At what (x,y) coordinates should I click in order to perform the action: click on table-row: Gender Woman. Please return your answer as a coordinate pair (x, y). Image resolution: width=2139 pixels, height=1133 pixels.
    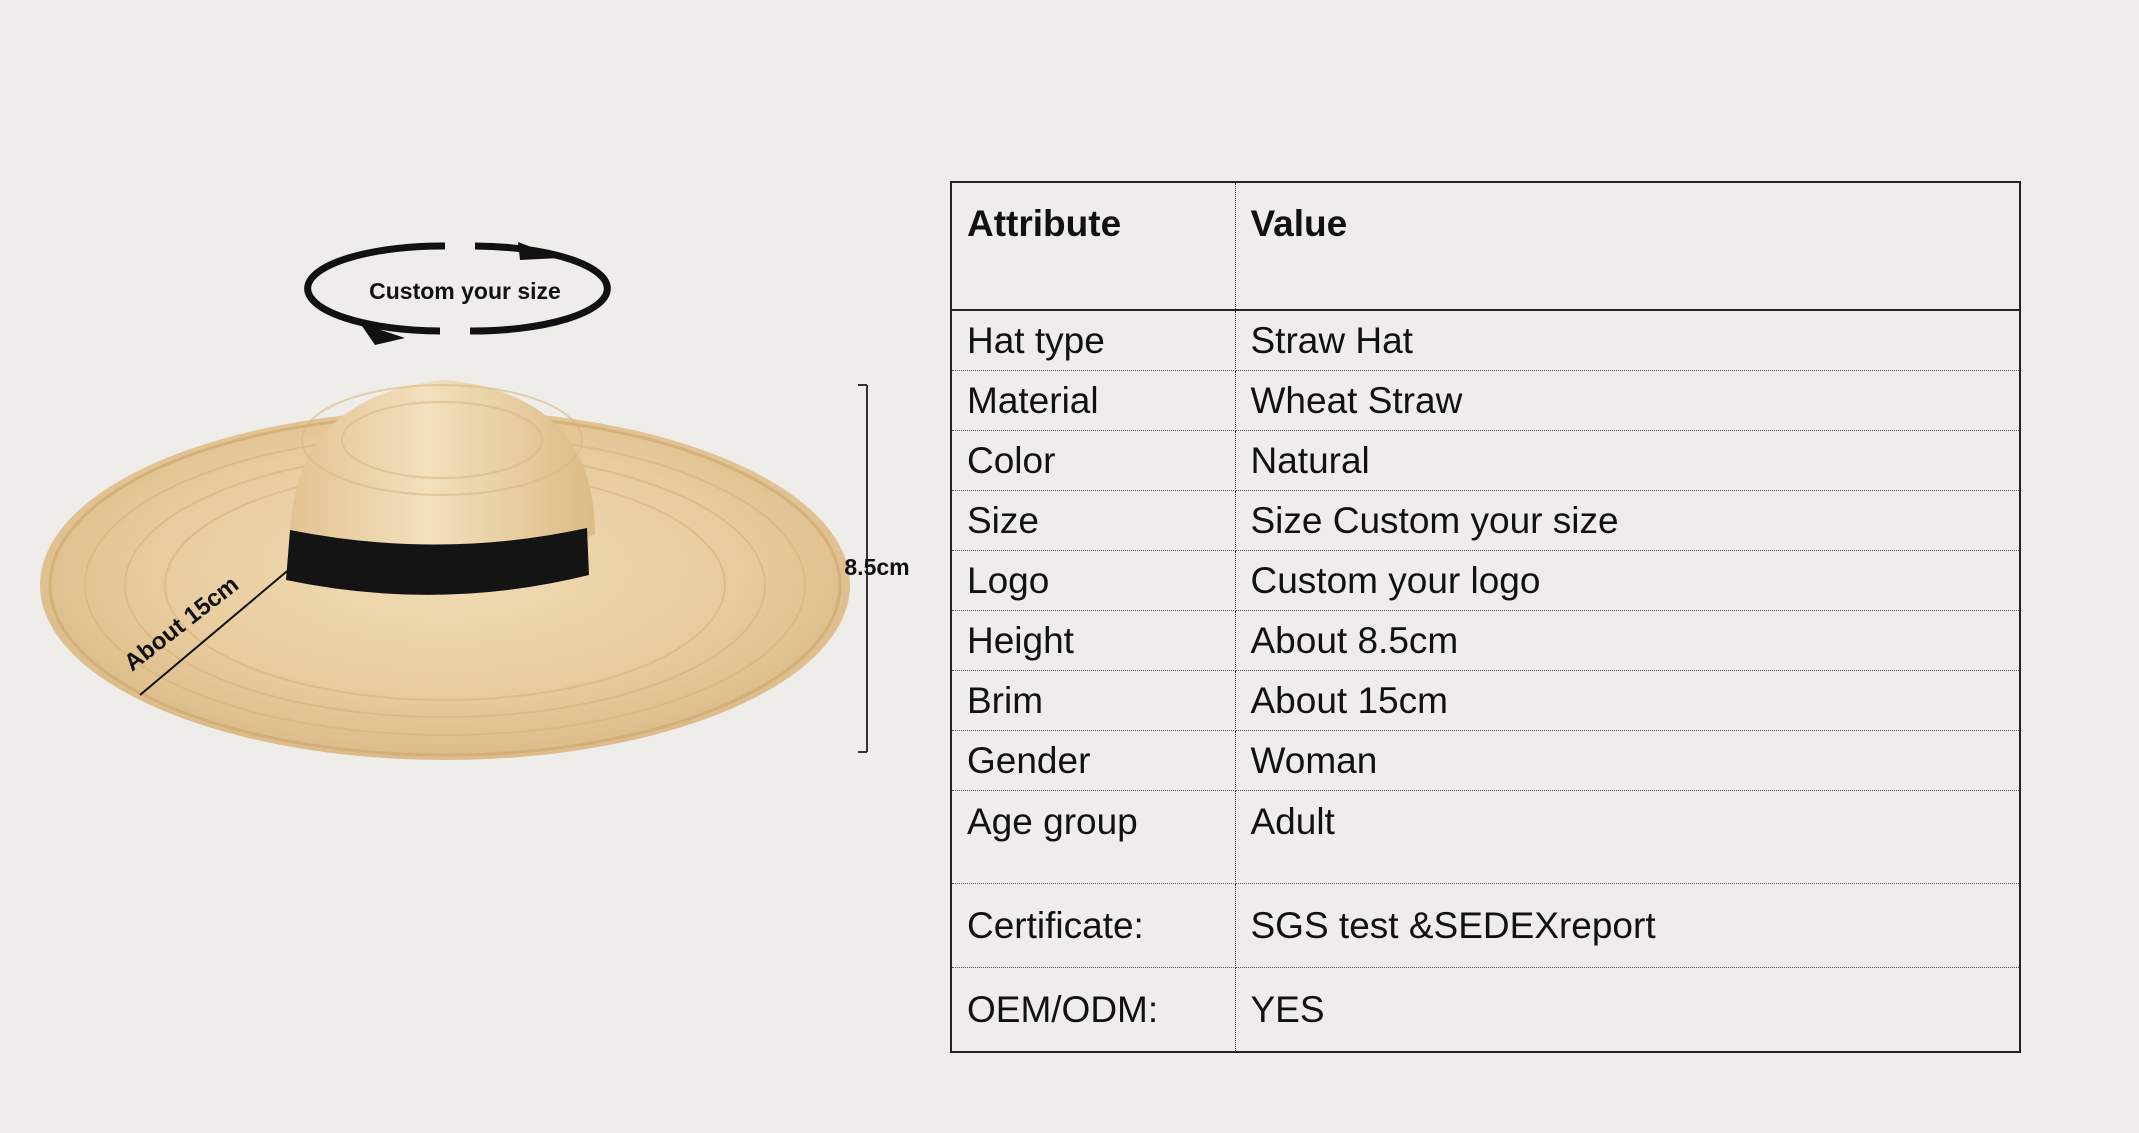
    Looking at the image, I should click on (1485, 760).